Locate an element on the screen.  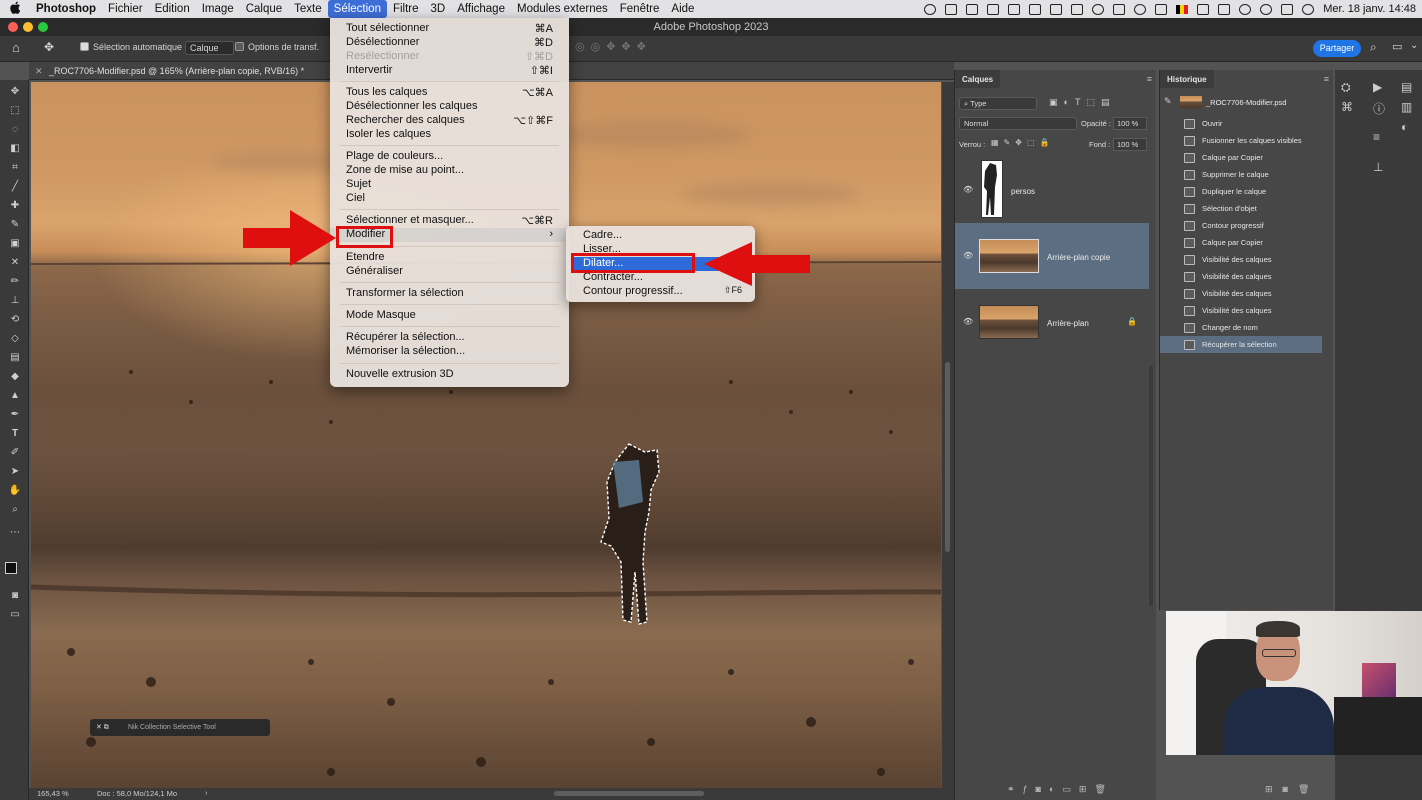
annotation-layer is located at coordinates (526, 248).